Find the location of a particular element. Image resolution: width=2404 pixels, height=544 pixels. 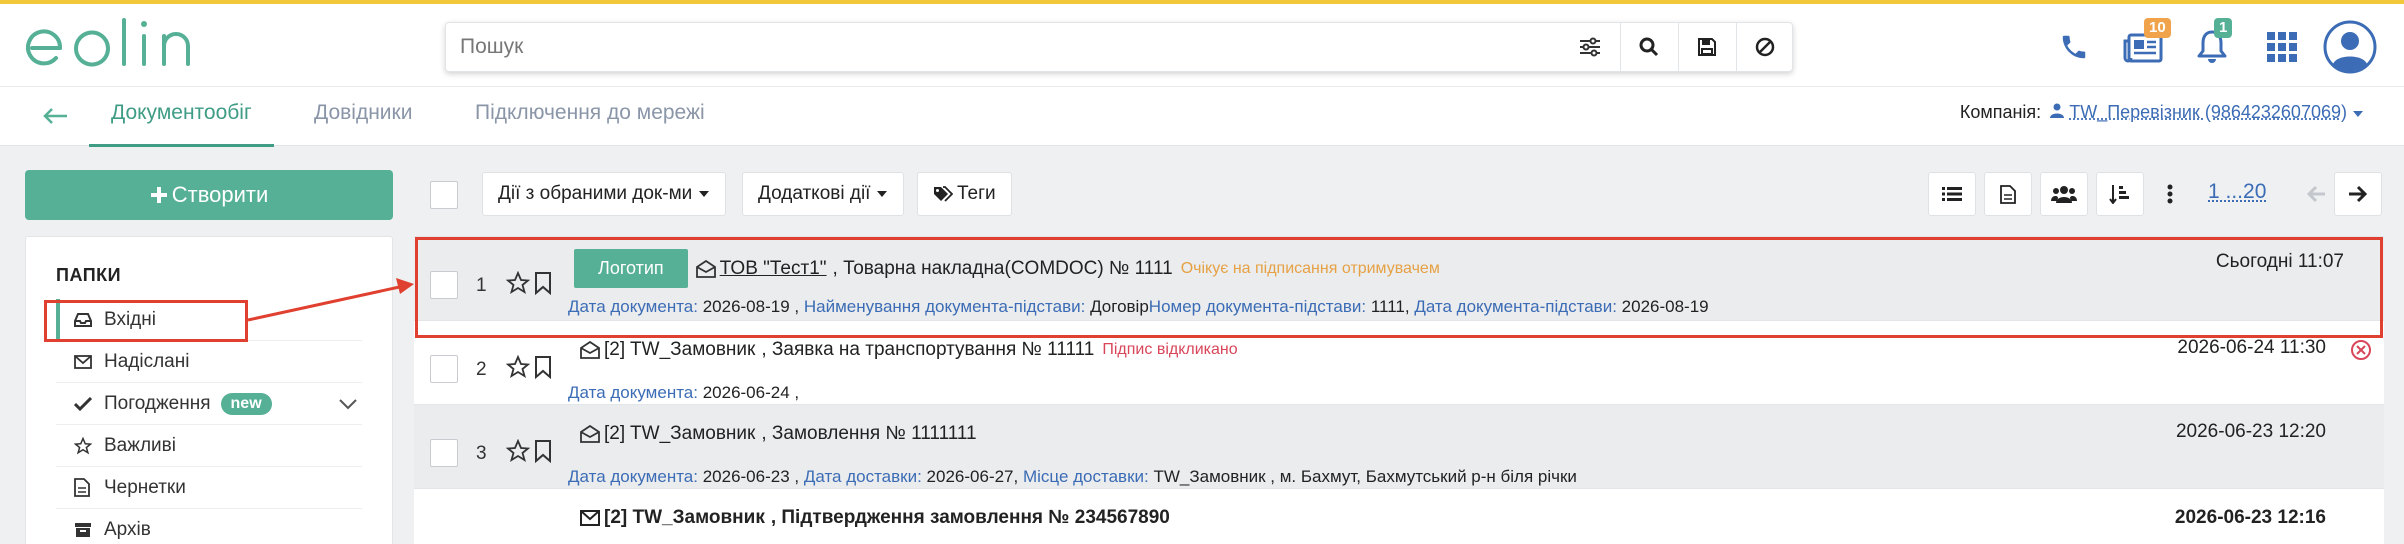

document-title: , Замовлення № 1111111 is located at coordinates (868, 434).